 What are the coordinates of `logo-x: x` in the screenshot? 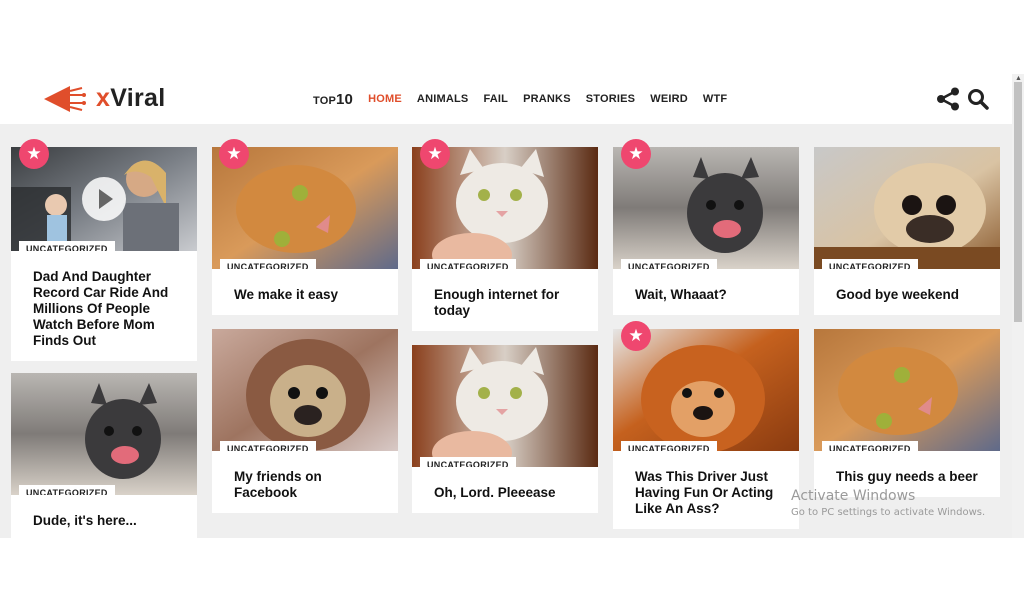 It's located at (103, 98).